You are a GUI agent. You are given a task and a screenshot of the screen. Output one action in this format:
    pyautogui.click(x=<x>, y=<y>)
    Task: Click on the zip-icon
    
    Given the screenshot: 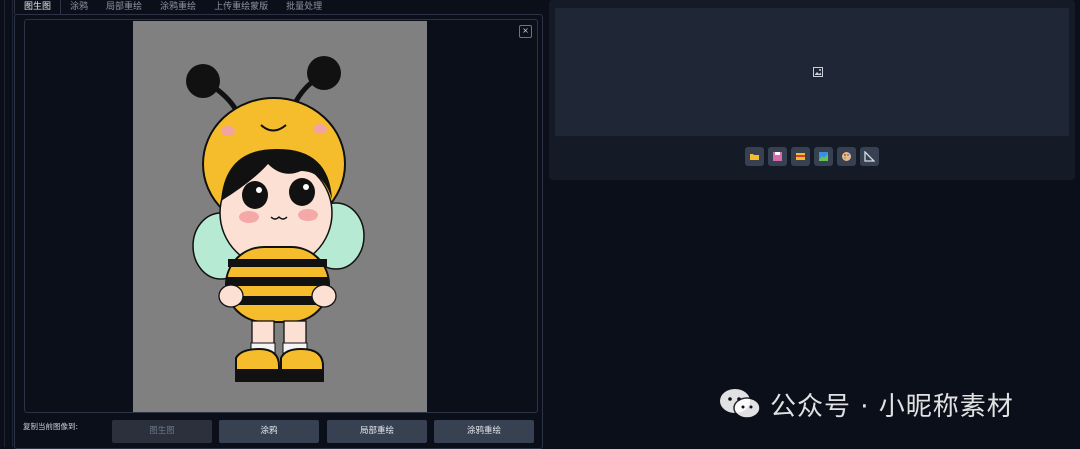 What is the action you would take?
    pyautogui.click(x=800, y=156)
    